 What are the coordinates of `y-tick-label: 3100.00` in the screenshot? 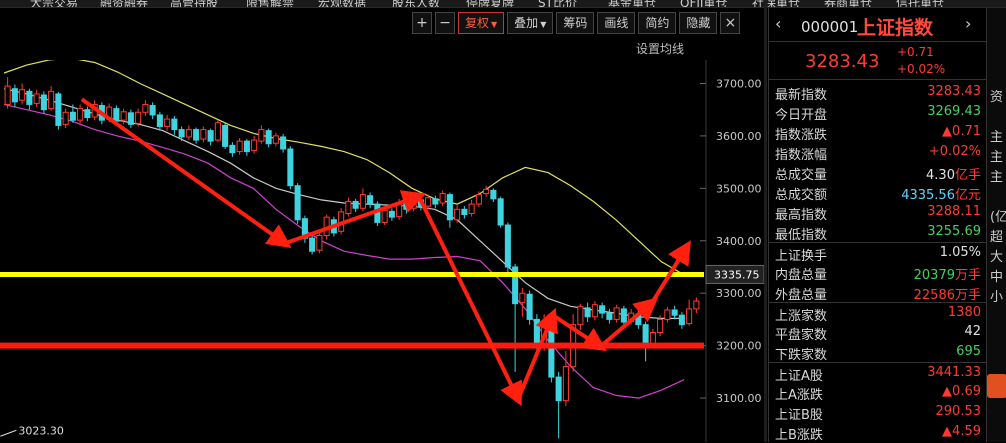 It's located at (739, 398).